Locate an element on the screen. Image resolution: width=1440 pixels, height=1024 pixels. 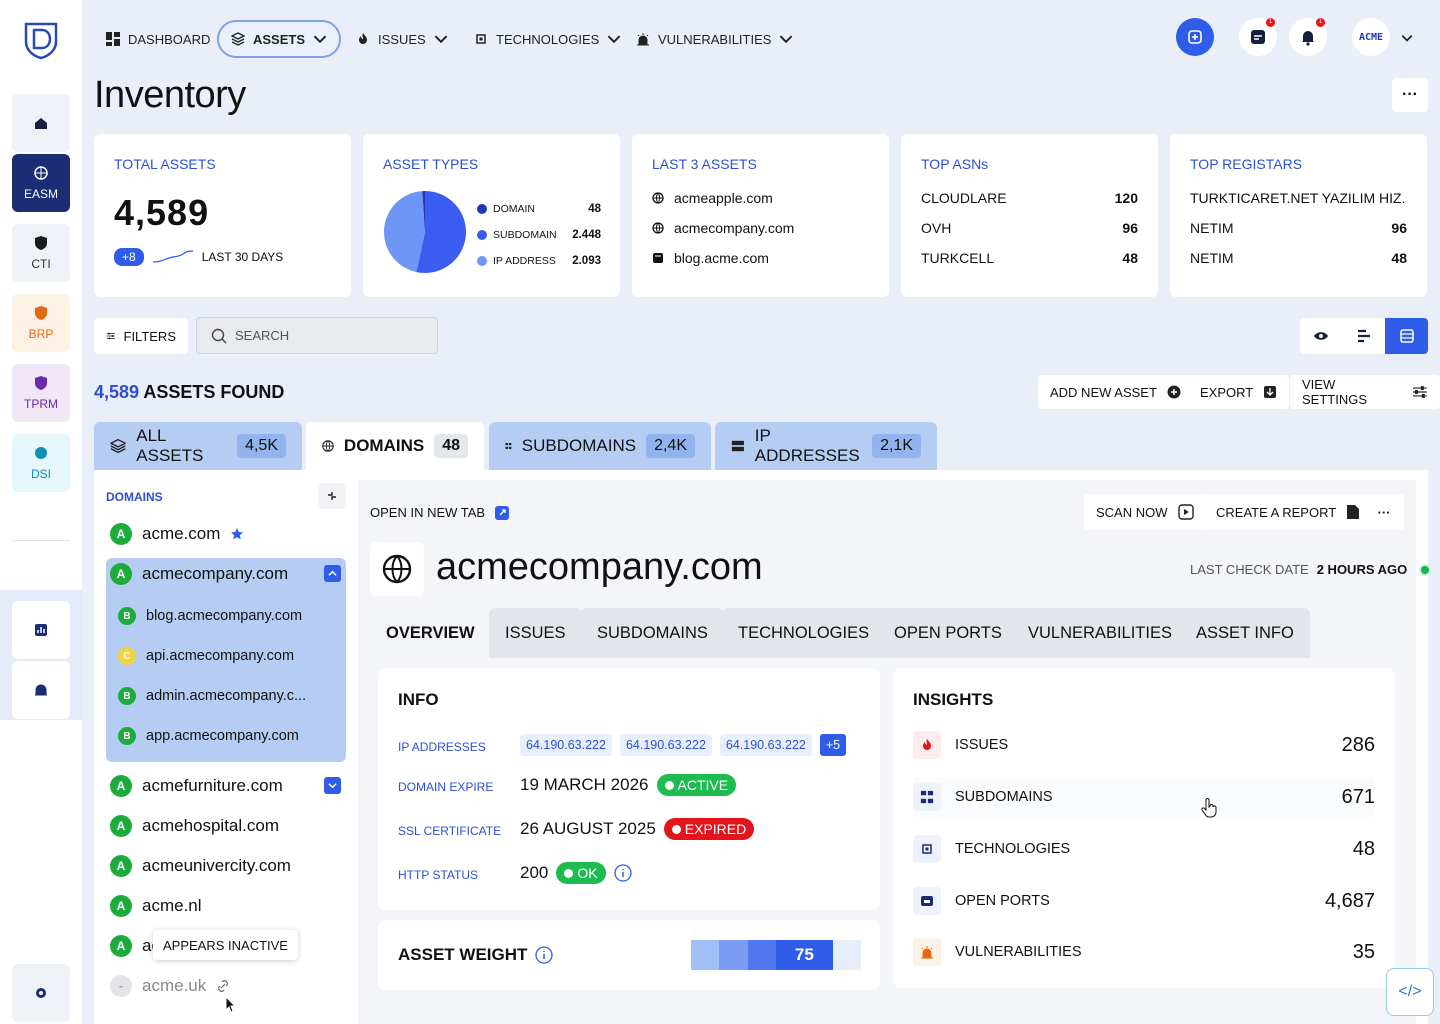
nav-dashboard: DASHBOARD is located at coordinates (158, 39).